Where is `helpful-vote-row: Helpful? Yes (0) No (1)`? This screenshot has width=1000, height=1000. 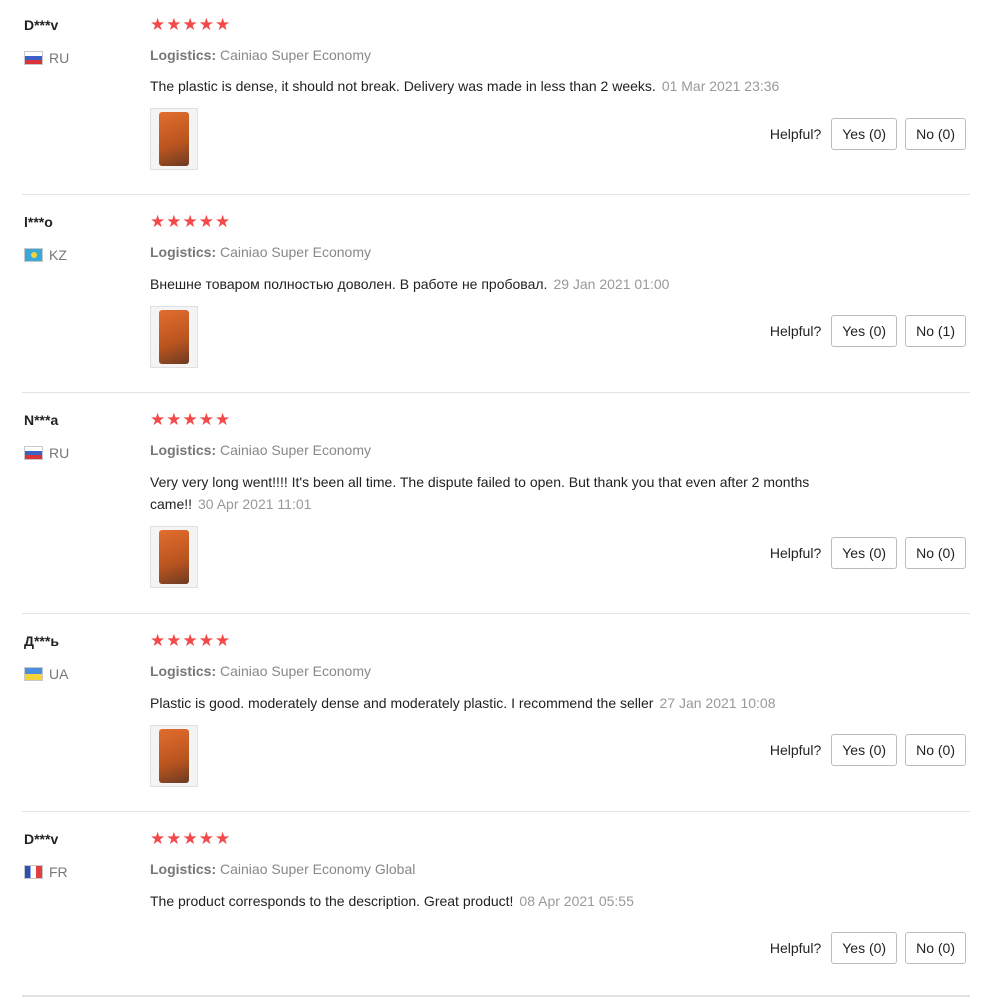 helpful-vote-row: Helpful? Yes (0) No (1) is located at coordinates (868, 331).